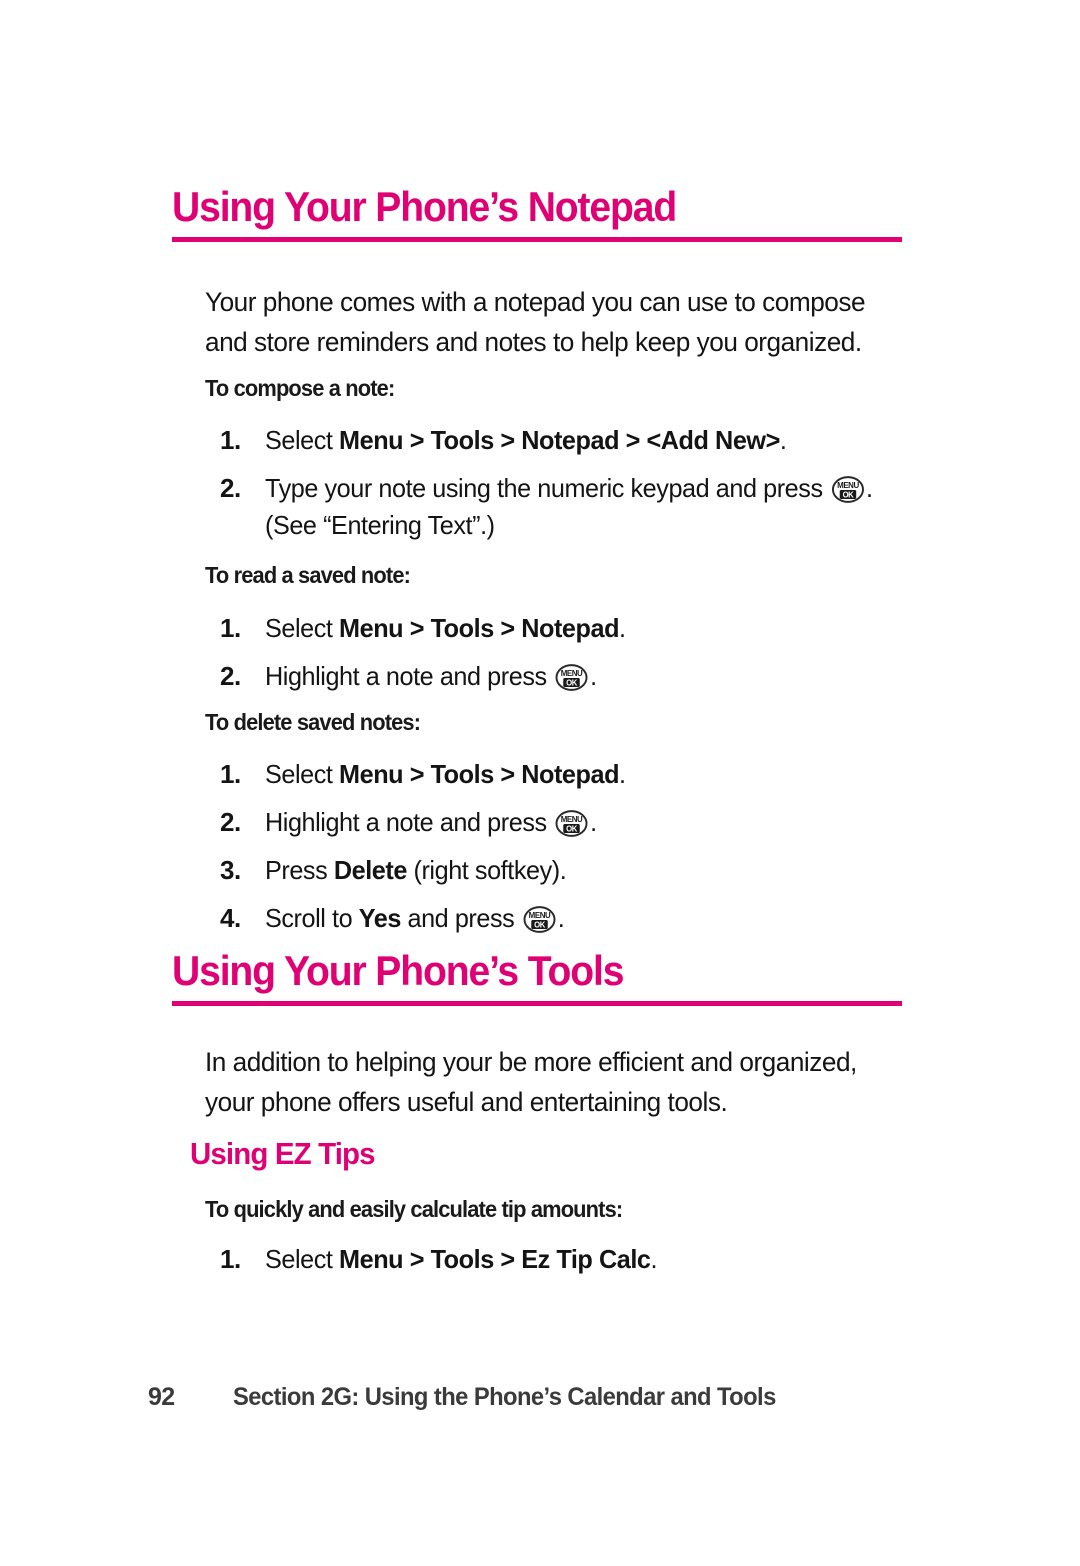 This screenshot has width=1080, height=1566. What do you see at coordinates (230, 870) in the screenshot?
I see `list-number: 3.` at bounding box center [230, 870].